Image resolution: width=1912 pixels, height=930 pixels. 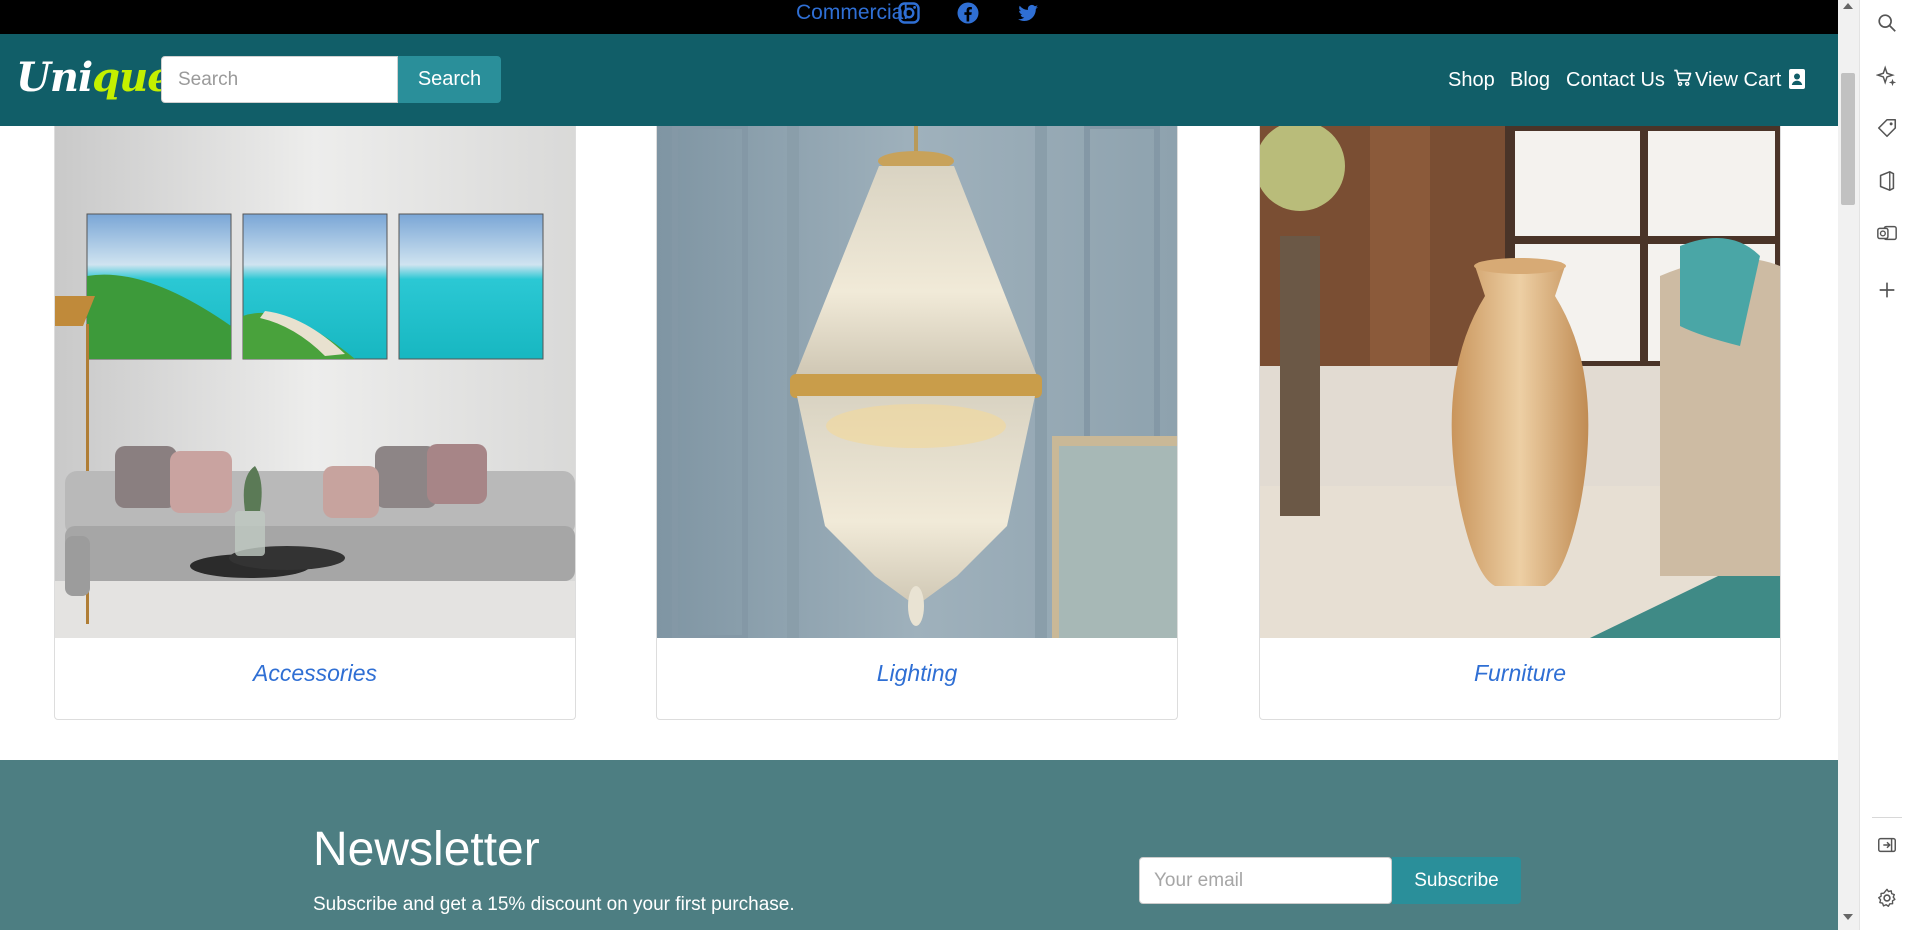 I want to click on search-icon, so click(x=1887, y=23).